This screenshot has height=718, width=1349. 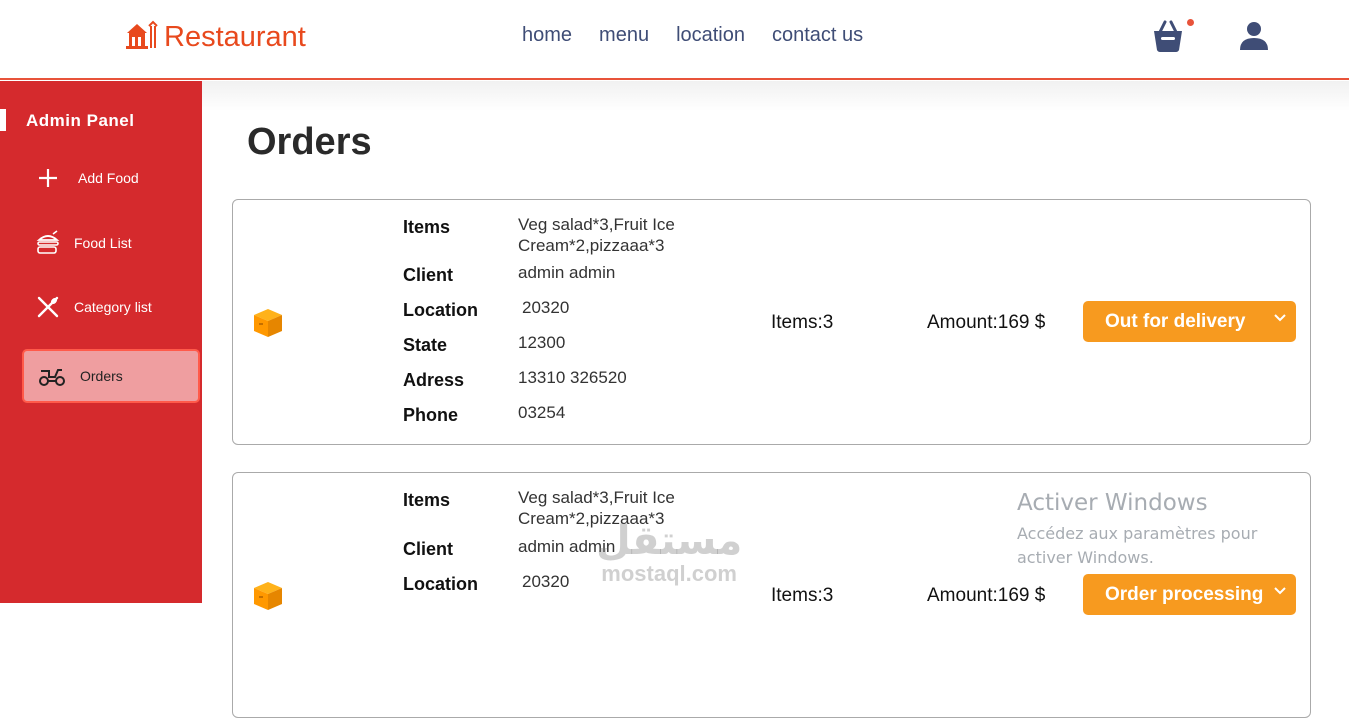 I want to click on sidebar-item-food-list: Food List, so click(x=111, y=243).